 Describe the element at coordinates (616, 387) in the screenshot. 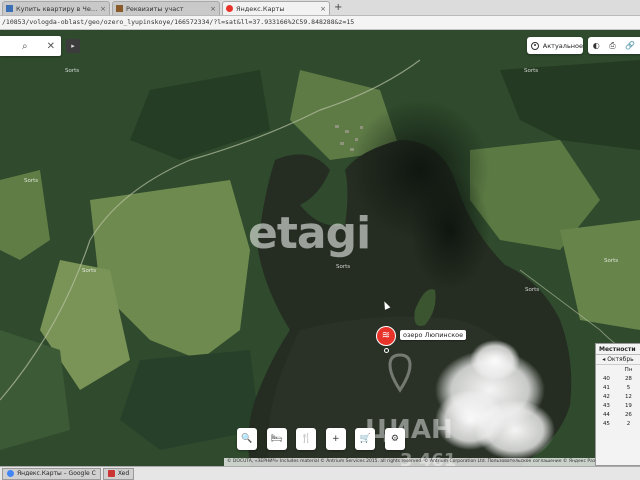

I see `table-row: 41 5` at that location.